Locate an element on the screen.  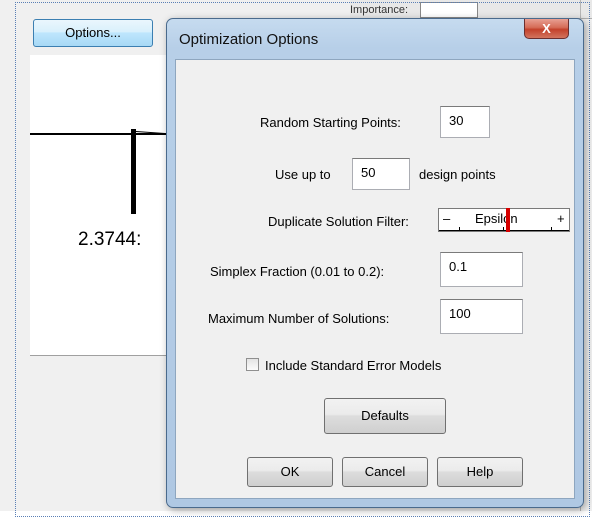
slider-epsilon-label: Epsilon is located at coordinates (496, 218).